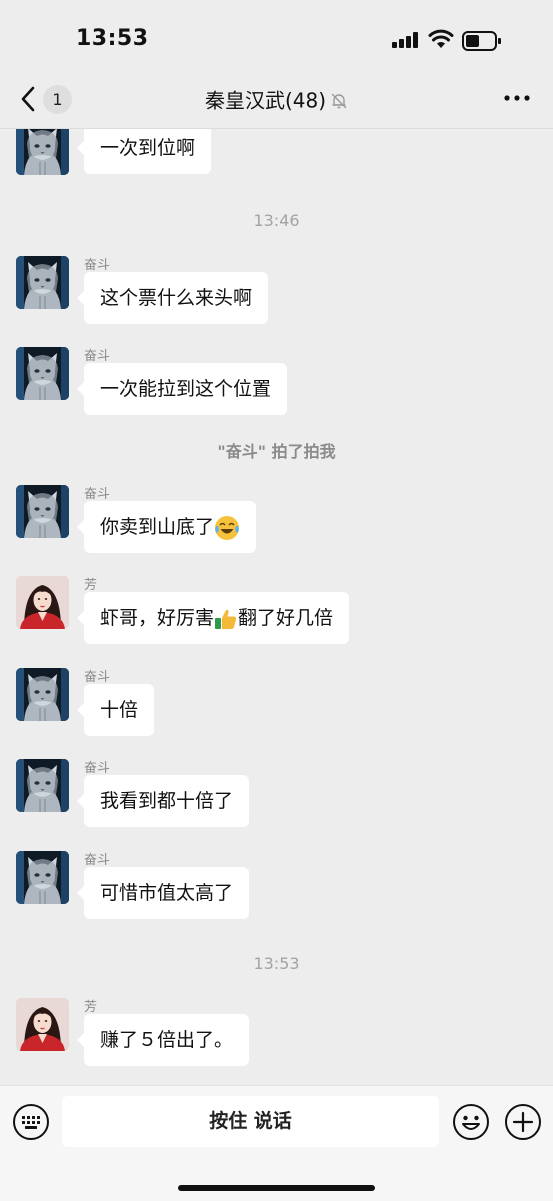 Image resolution: width=553 pixels, height=1201 pixels. Describe the element at coordinates (157, 527) in the screenshot. I see `message-text: 你卖到山底了` at that location.